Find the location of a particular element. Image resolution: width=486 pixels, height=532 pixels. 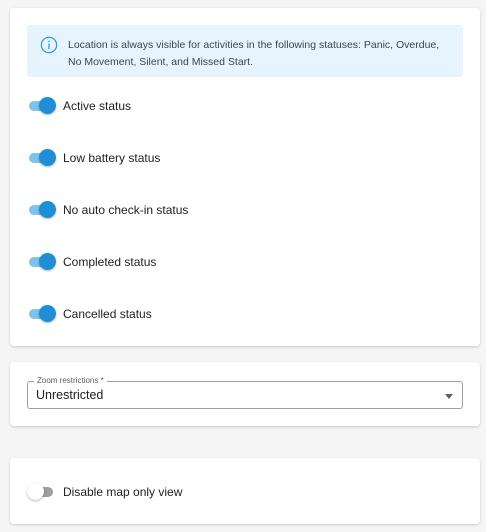

disable-map-only-view-switch is located at coordinates (42, 492).